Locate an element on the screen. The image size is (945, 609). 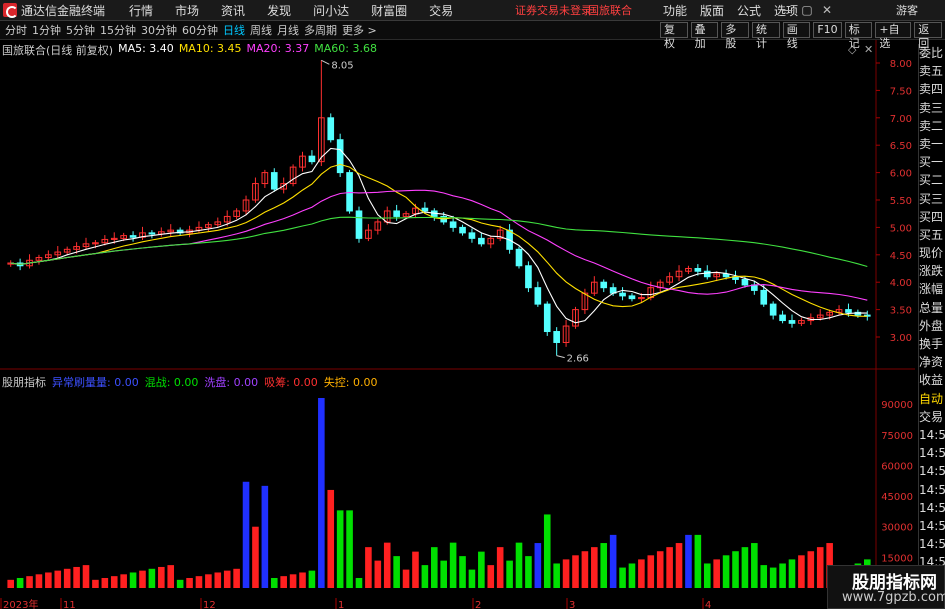
high-marker-line is located at coordinates (325, 62).